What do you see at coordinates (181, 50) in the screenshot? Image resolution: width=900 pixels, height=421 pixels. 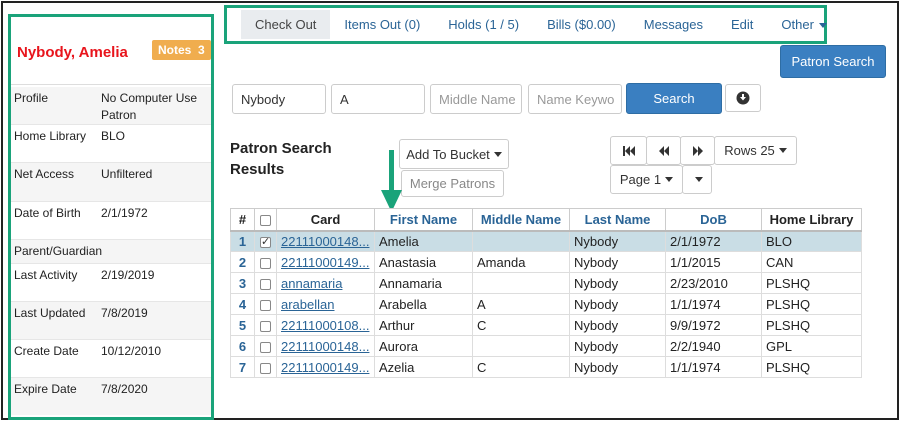 I see `notes-button: Notes 3` at bounding box center [181, 50].